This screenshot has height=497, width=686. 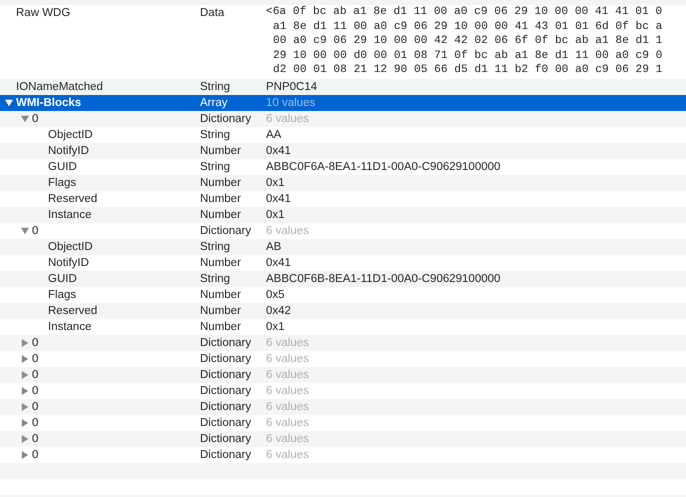 I want to click on outline-row: GUID String ABBC0F6B-8EA1-11D1-00A0-C90629100000, so click(x=343, y=278).